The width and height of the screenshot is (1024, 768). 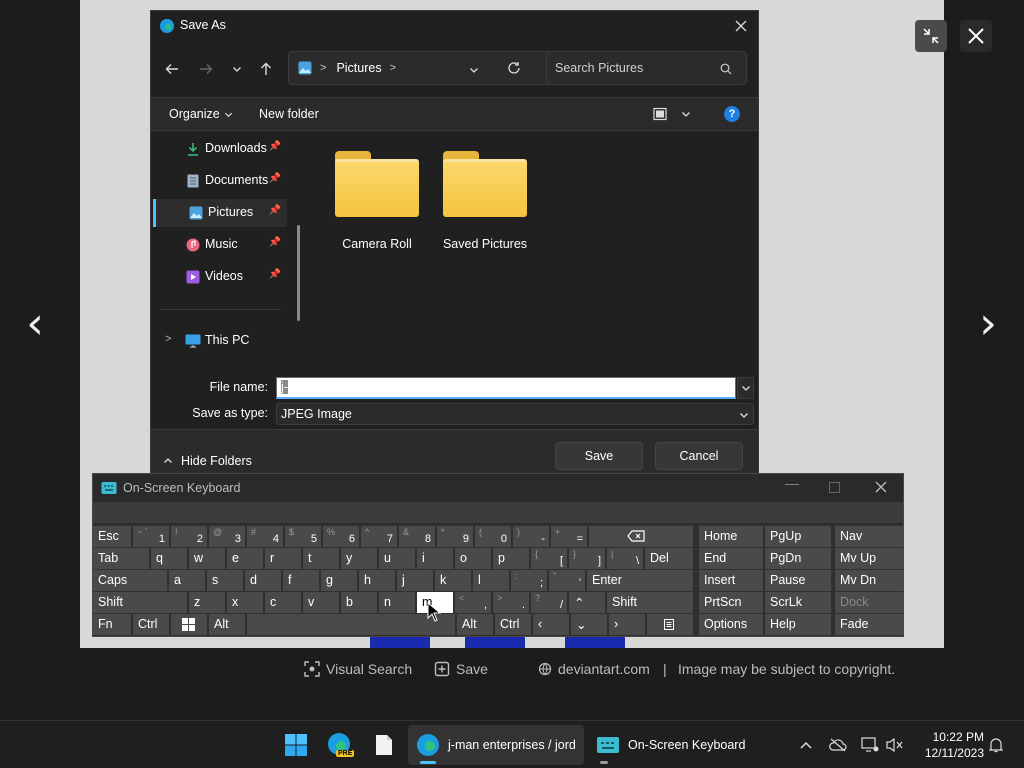 What do you see at coordinates (237, 69) in the screenshot?
I see `recent-locations-button` at bounding box center [237, 69].